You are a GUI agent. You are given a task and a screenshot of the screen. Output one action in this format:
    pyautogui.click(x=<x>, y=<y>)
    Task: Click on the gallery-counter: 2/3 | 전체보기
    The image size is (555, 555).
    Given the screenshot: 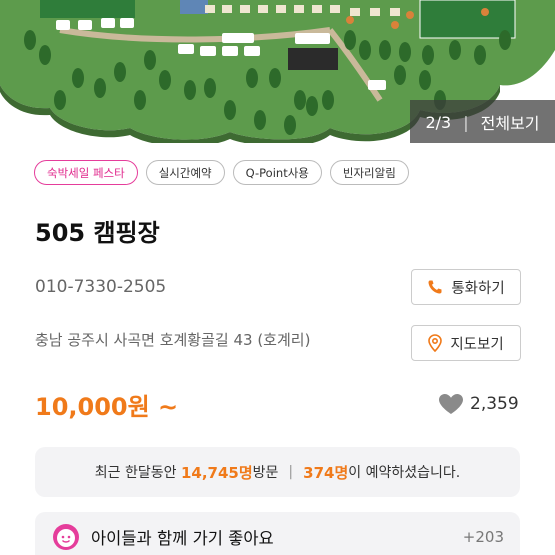 What is the action you would take?
    pyautogui.click(x=482, y=121)
    